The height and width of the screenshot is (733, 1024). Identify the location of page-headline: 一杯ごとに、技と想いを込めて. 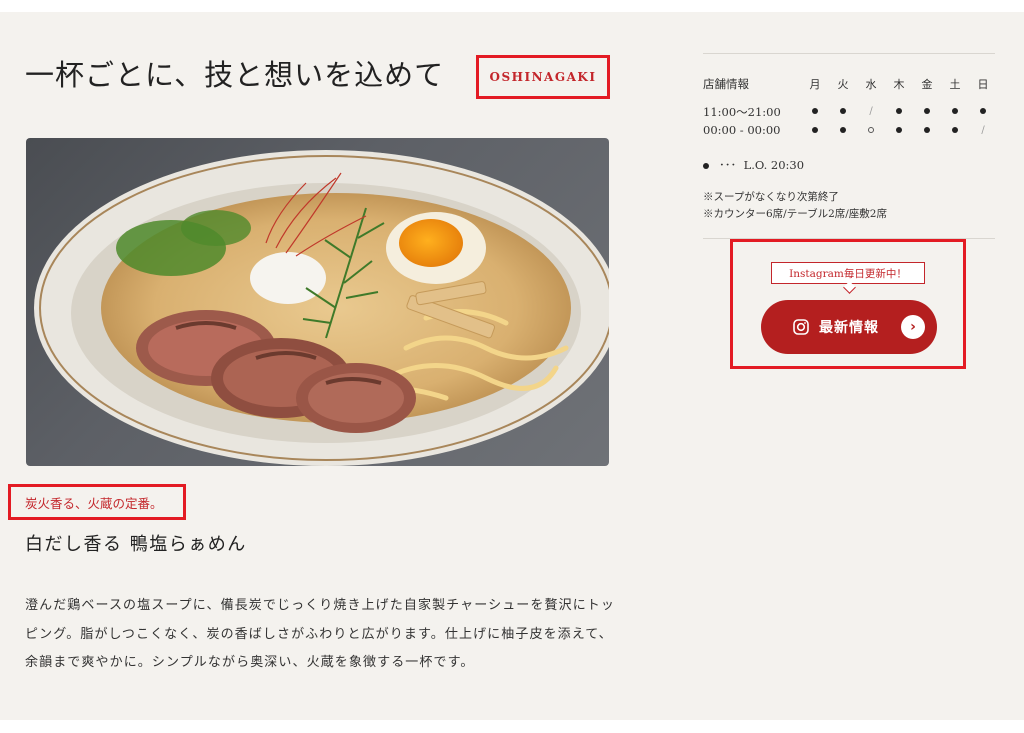
(235, 75).